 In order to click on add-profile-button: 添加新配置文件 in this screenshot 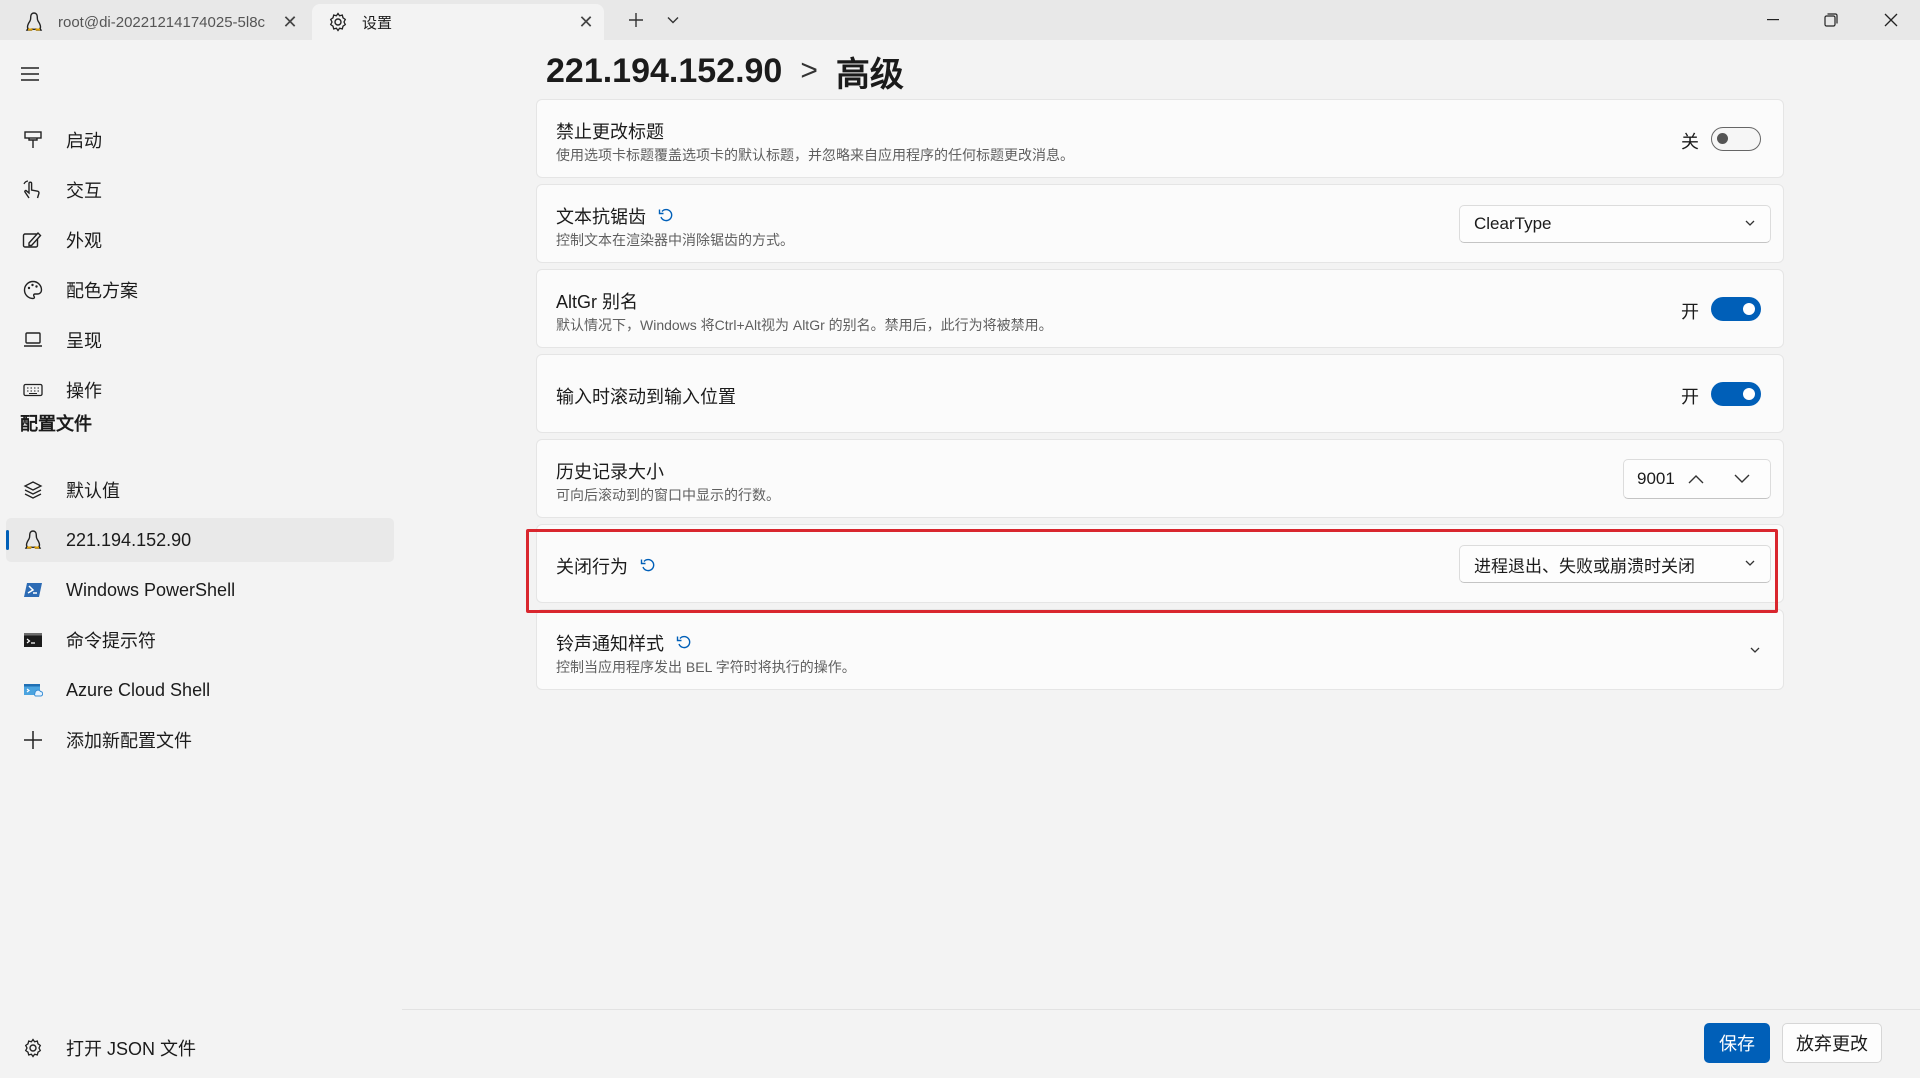, I will do `click(200, 740)`.